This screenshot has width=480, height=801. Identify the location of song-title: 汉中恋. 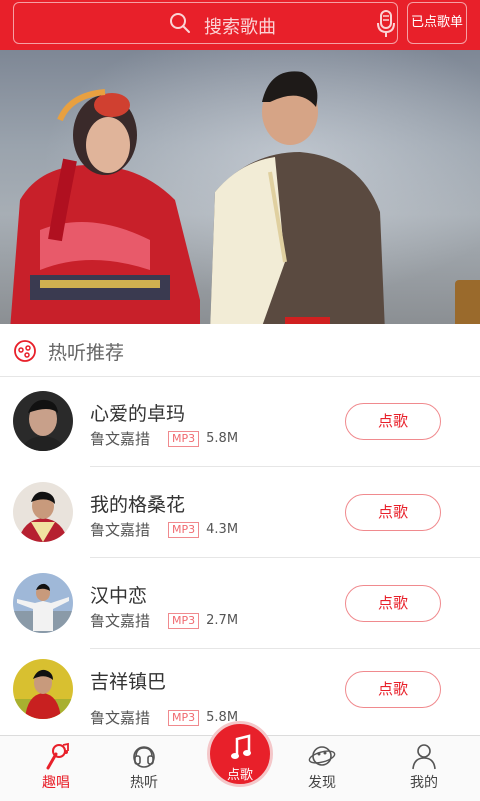
(119, 596).